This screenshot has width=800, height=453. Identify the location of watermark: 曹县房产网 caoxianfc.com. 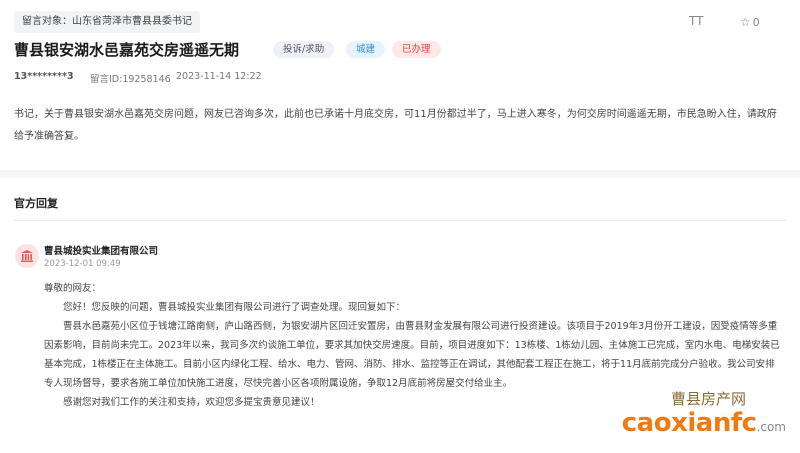
(686, 414).